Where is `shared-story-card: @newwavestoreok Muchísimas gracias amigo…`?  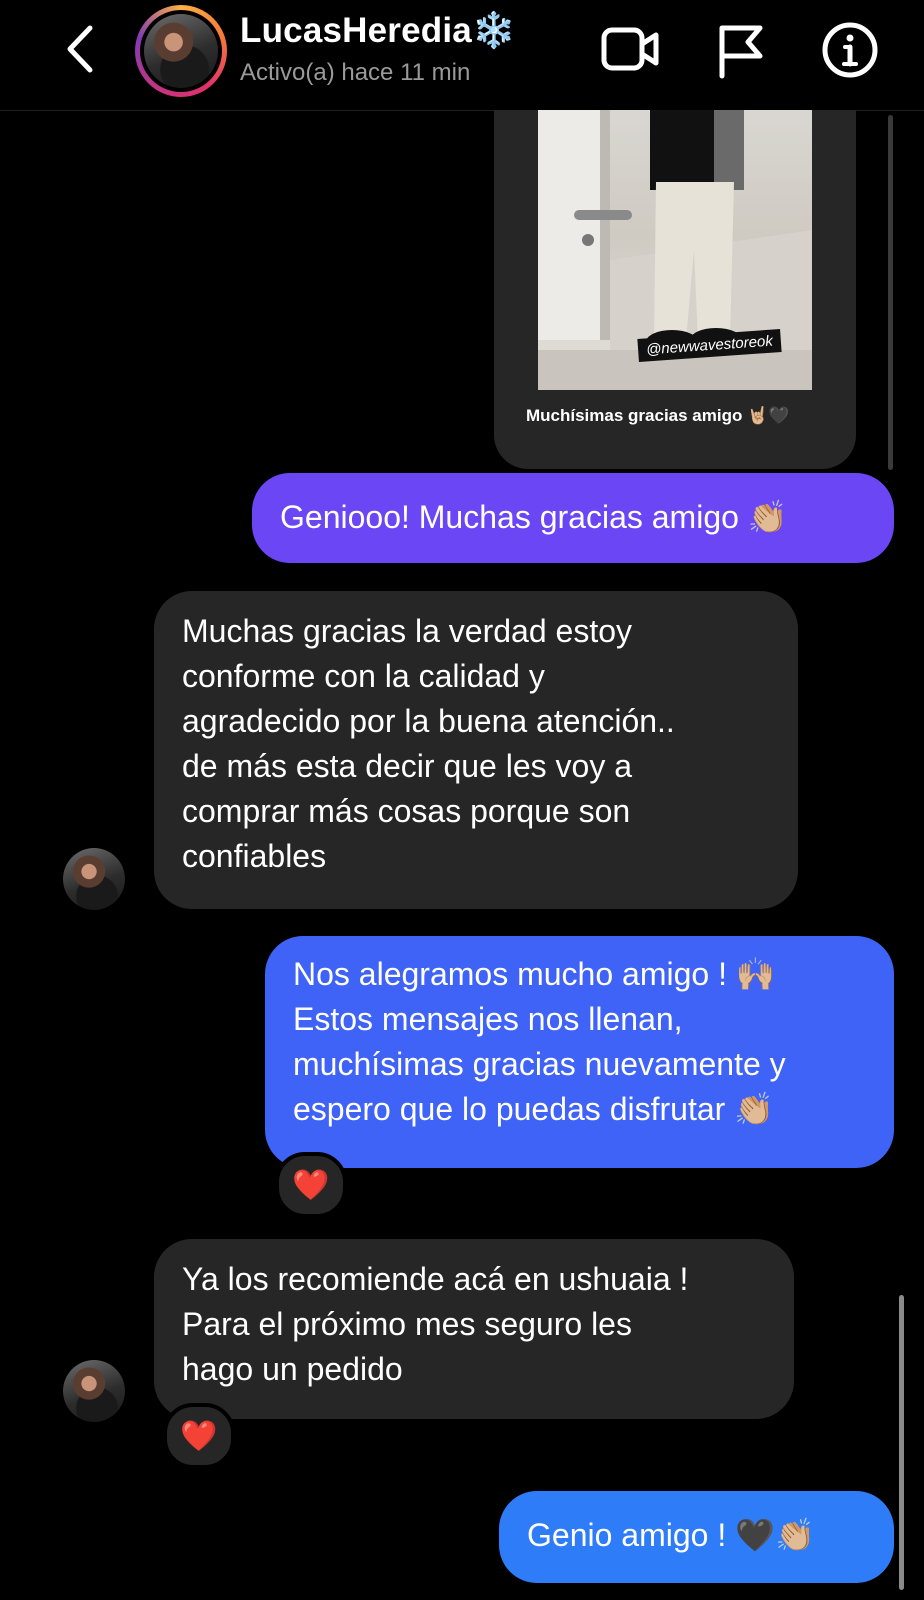 shared-story-card: @newwavestoreok Muchísimas gracias amigo… is located at coordinates (675, 289).